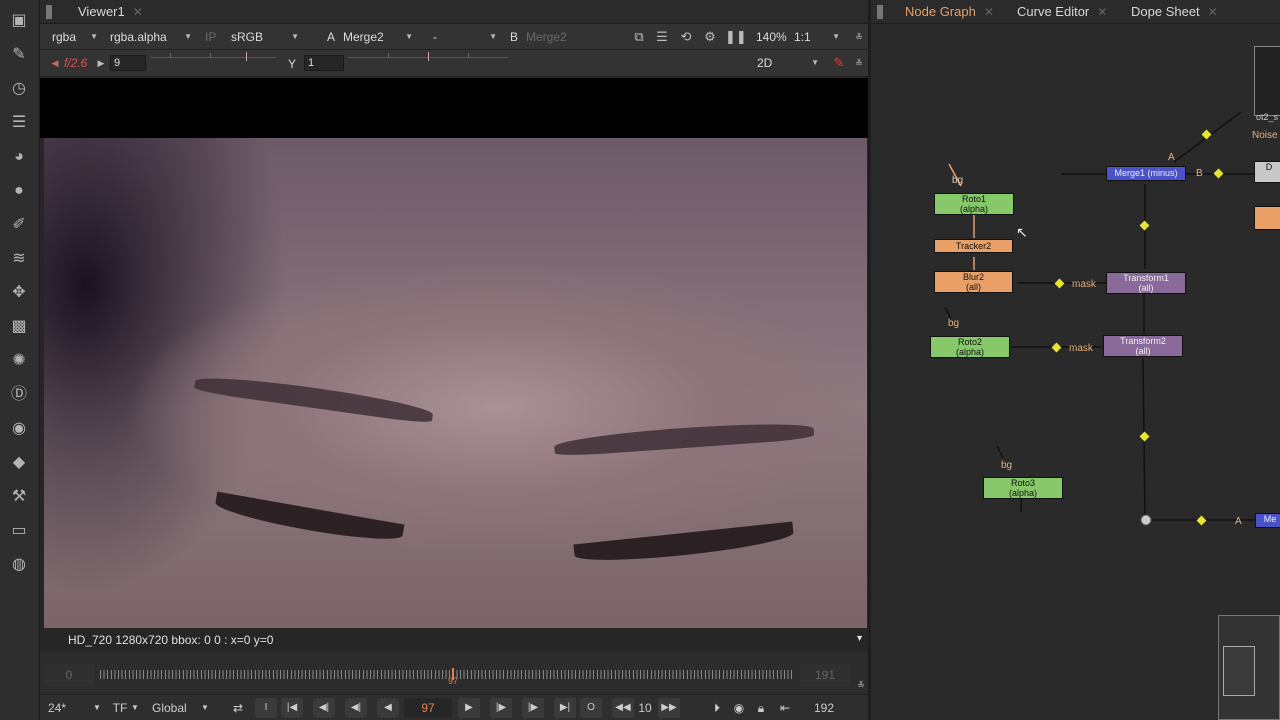  Describe the element at coordinates (238, 708) in the screenshot. I see `loop-icon: ⇄` at that location.